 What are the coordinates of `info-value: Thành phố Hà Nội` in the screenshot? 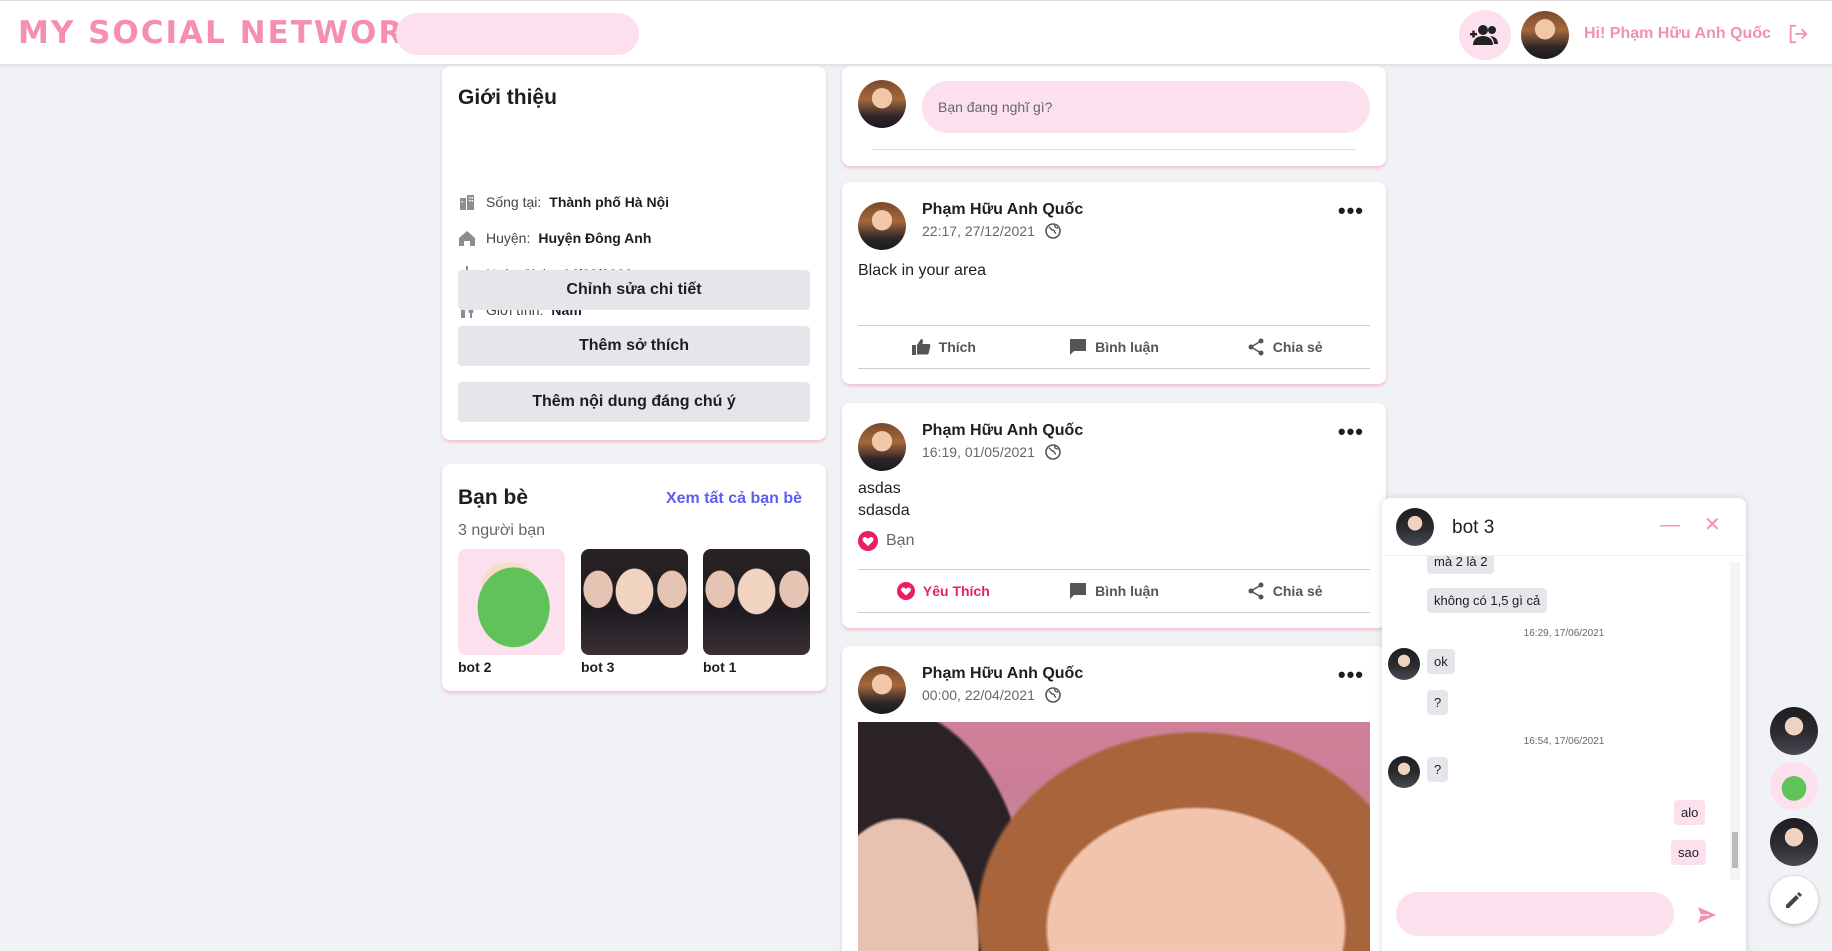 It's located at (609, 202).